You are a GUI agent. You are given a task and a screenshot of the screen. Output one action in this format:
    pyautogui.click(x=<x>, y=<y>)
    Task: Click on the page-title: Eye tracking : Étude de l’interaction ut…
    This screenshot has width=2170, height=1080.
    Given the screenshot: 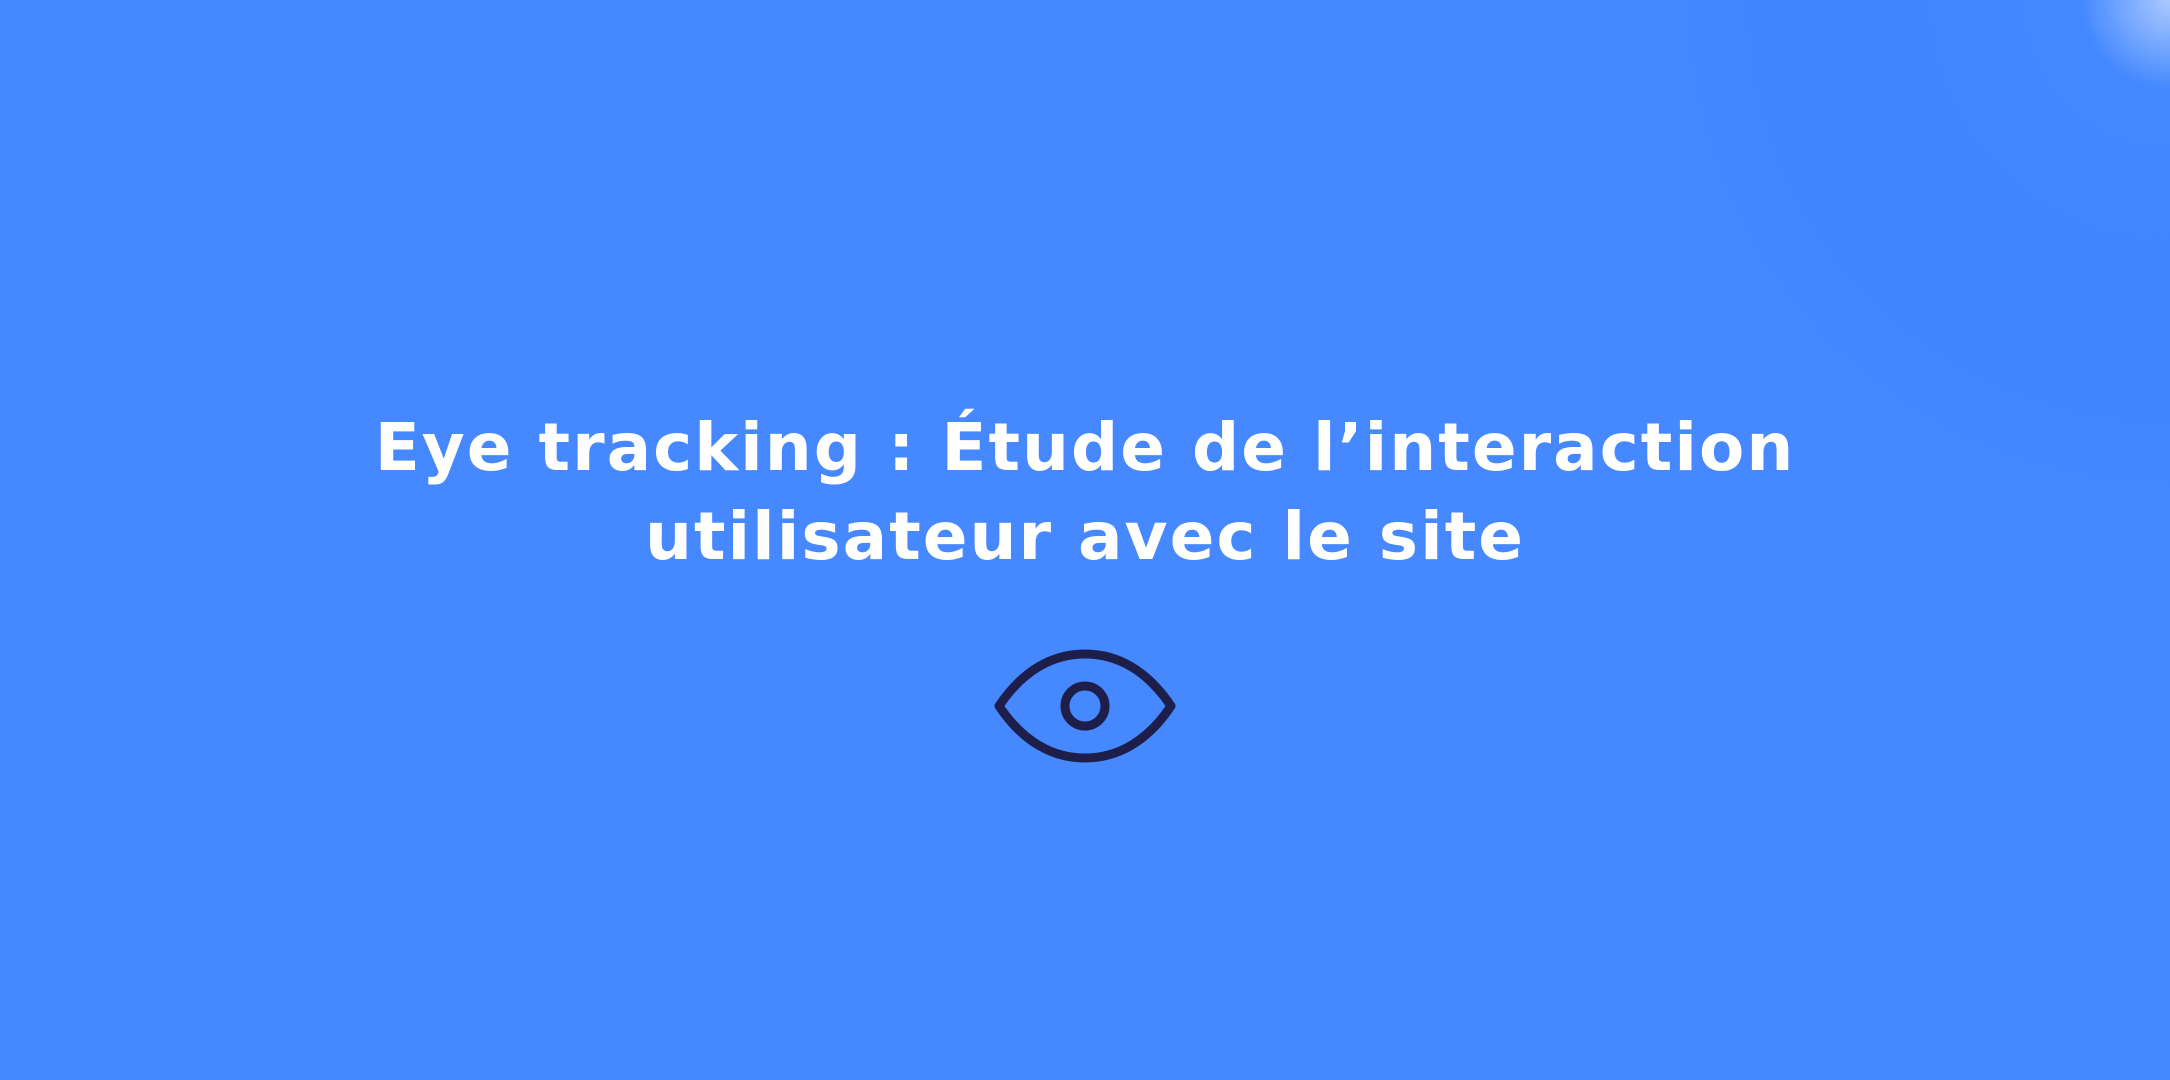 What is the action you would take?
    pyautogui.click(x=1085, y=492)
    